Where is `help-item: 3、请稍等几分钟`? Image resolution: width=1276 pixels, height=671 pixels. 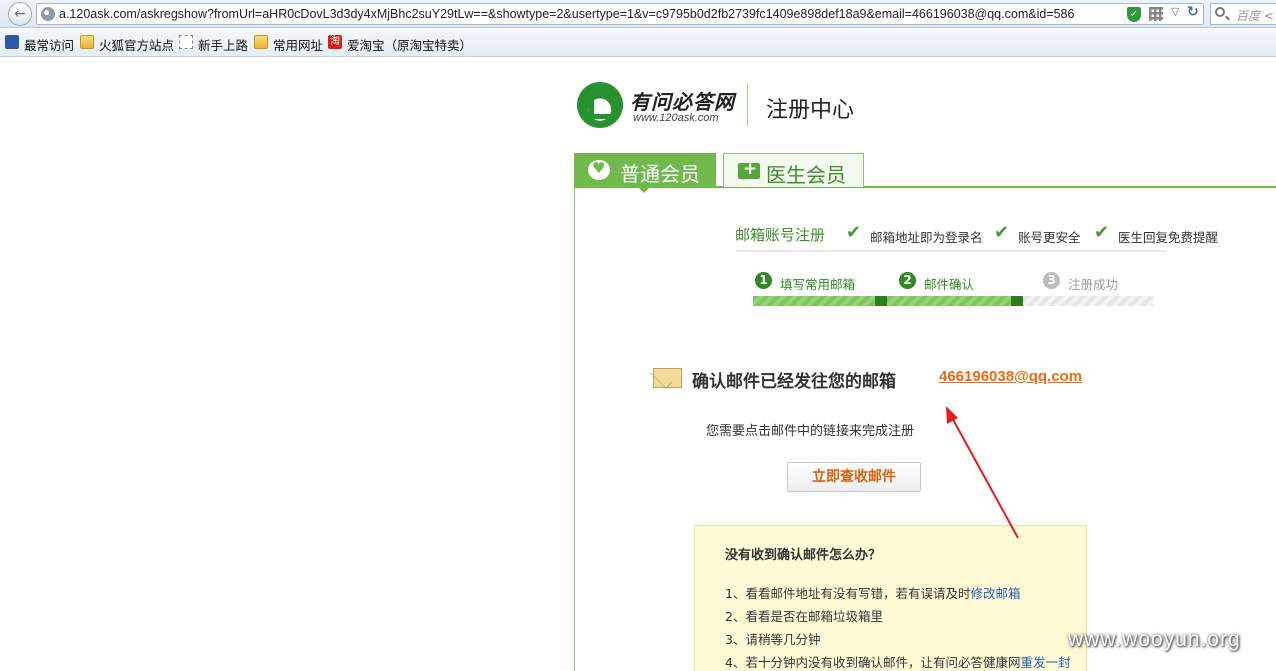
help-item: 3、请稍等几分钟 is located at coordinates (772, 638).